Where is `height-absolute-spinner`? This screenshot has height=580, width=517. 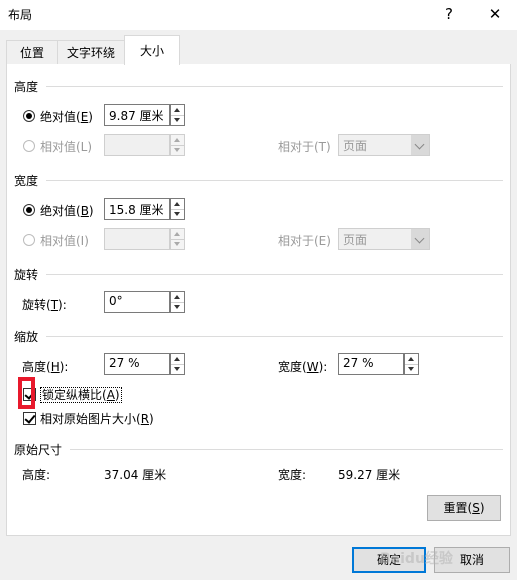 height-absolute-spinner is located at coordinates (177, 115).